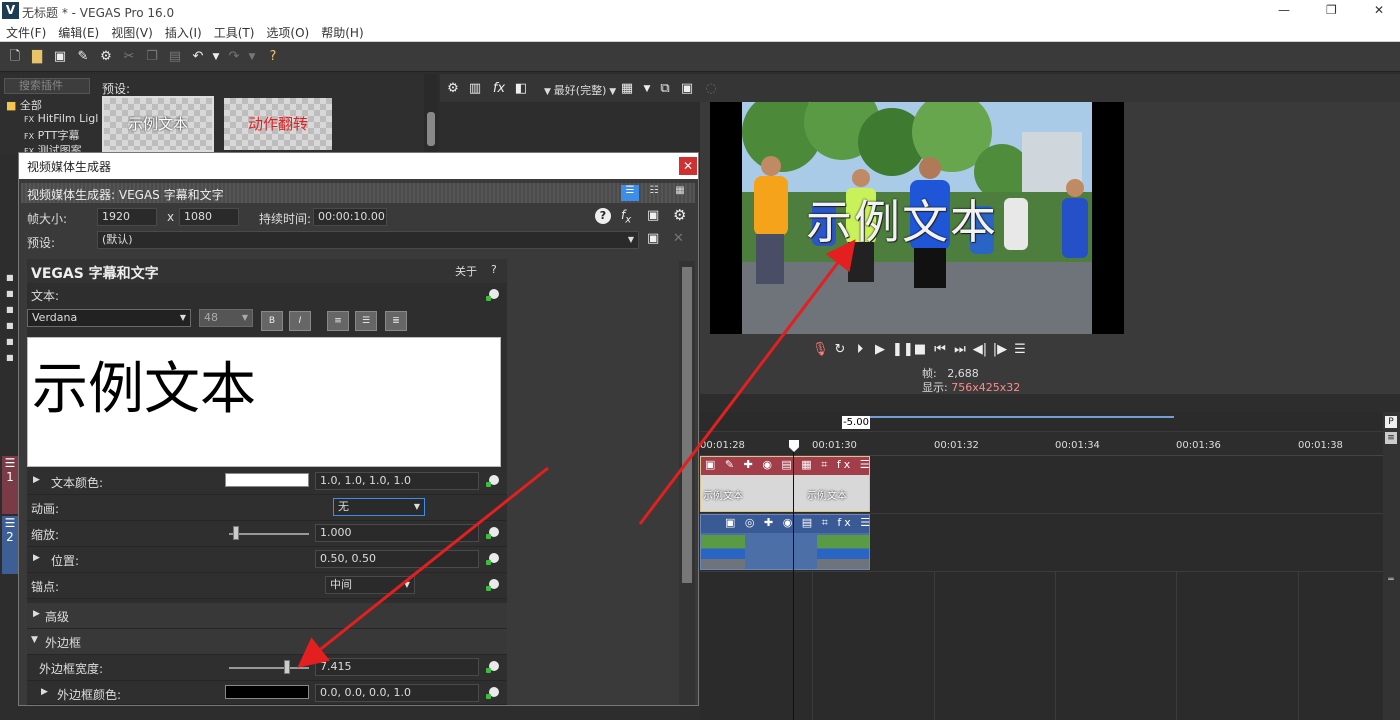 Image resolution: width=1400 pixels, height=720 pixels. Describe the element at coordinates (366, 321) in the screenshot. I see `align-center-button: ☰` at that location.